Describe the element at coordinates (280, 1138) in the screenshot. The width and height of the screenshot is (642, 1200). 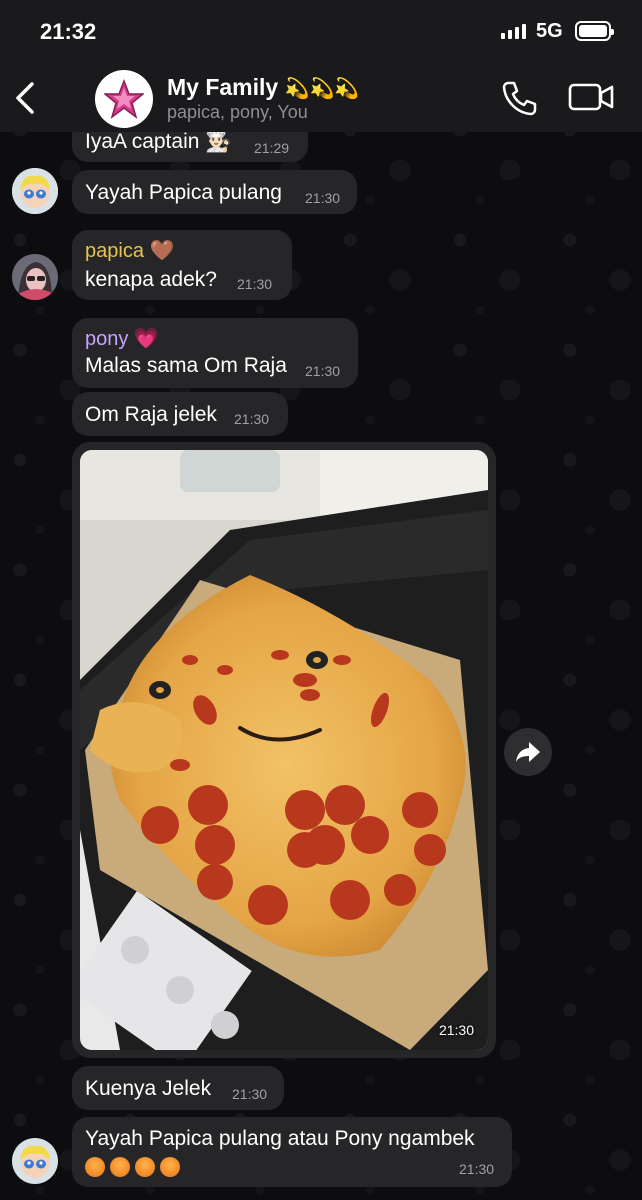
I see `message-text: Yayah Papica pulang atau Pony ngambek` at that location.